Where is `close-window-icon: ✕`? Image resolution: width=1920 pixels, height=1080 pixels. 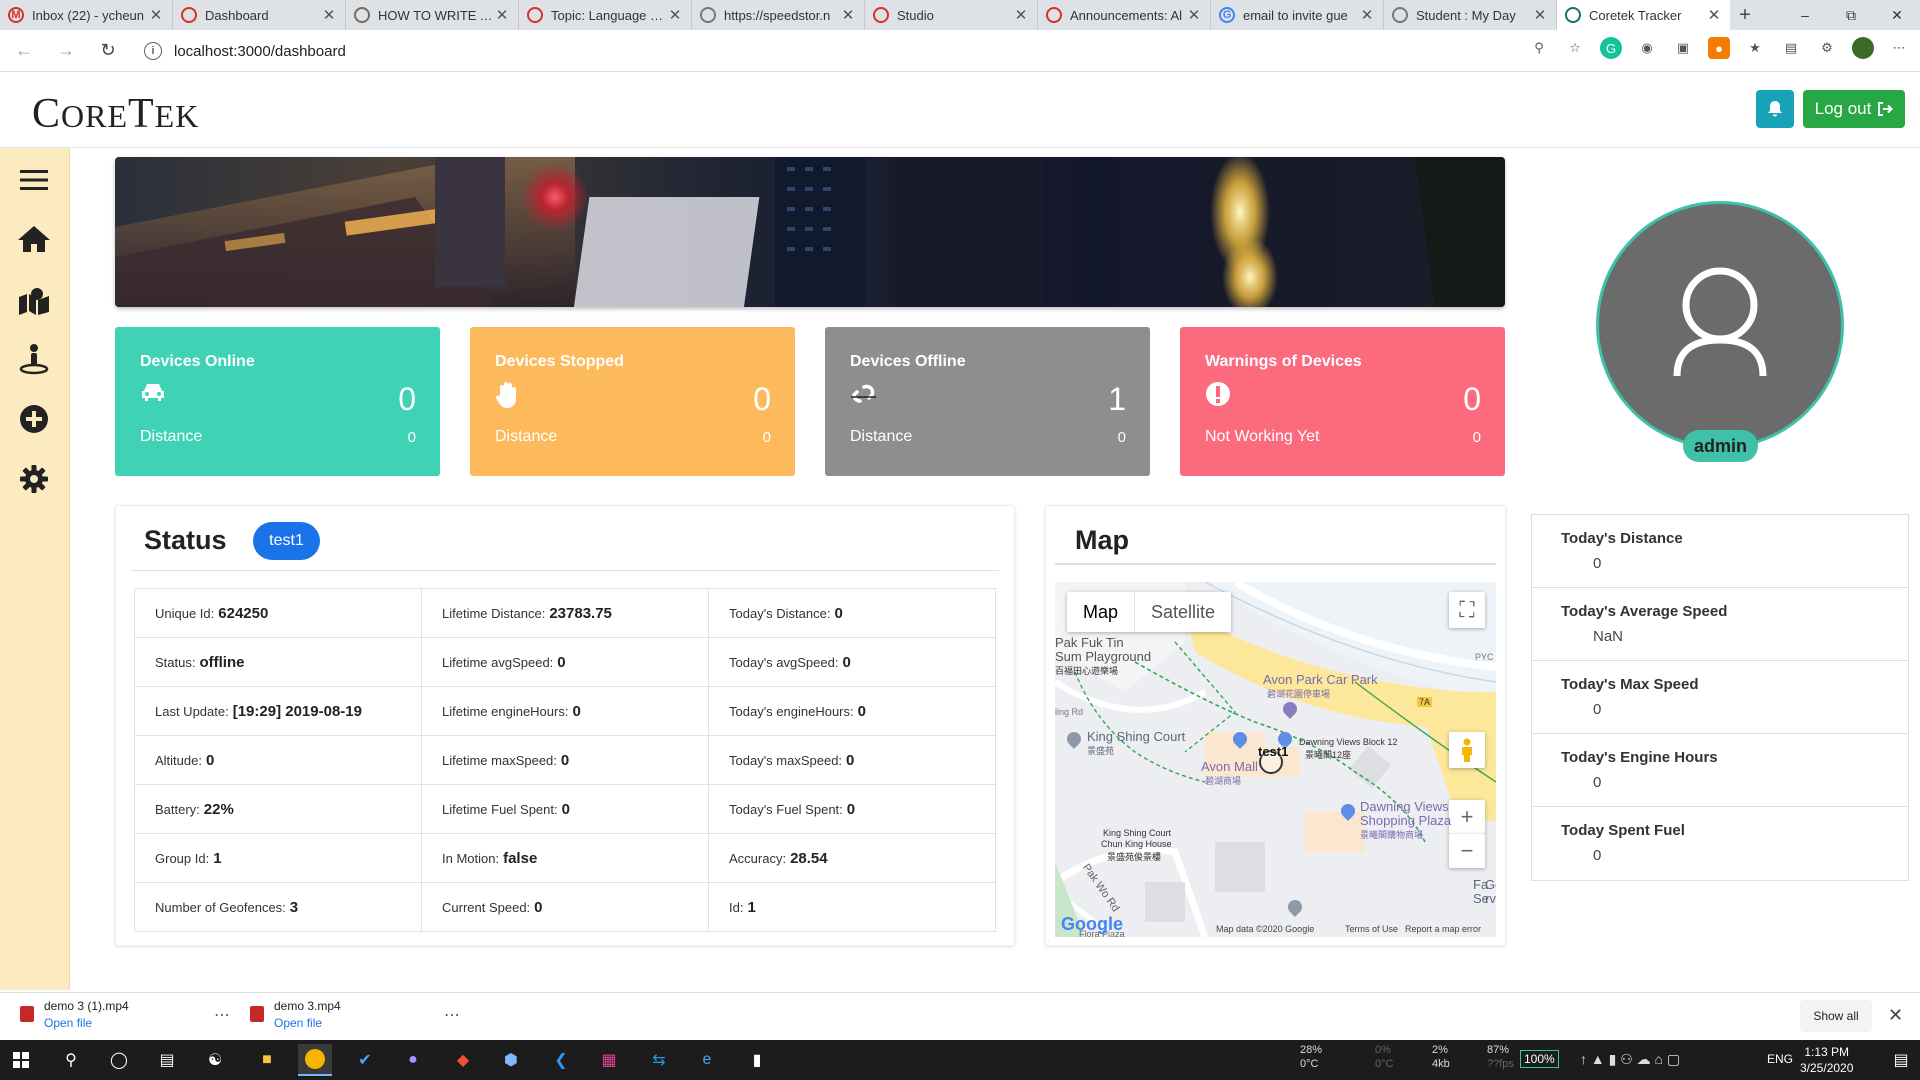 close-window-icon: ✕ is located at coordinates (1897, 15).